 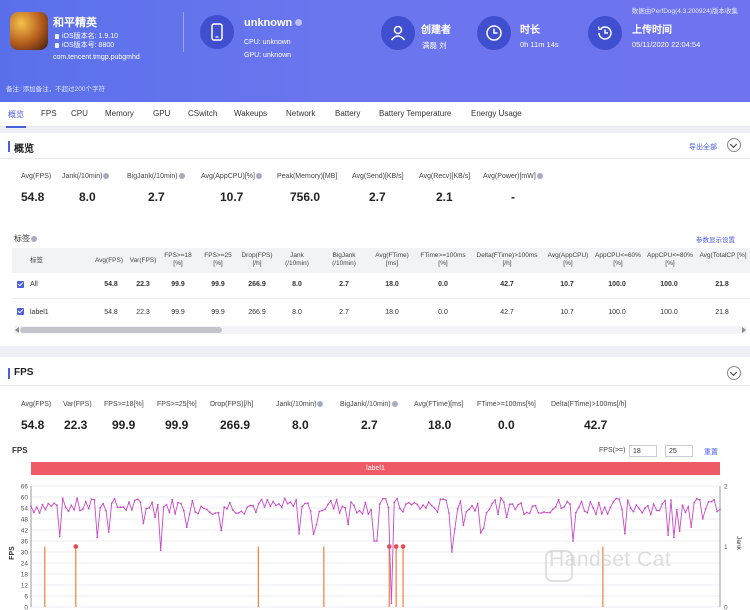 I want to click on tab-memory: Memory, so click(x=119, y=113).